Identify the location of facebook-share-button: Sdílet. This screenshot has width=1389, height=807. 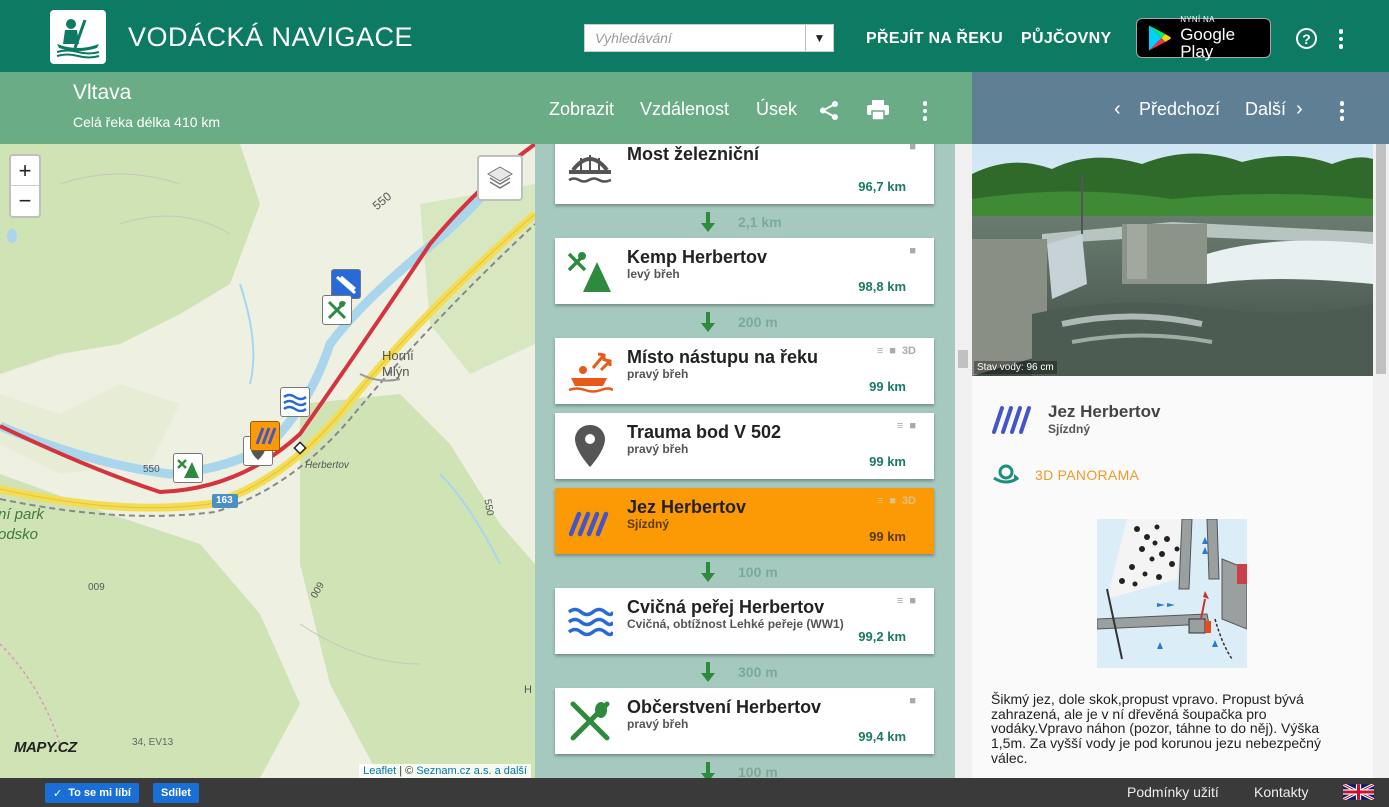
(176, 793).